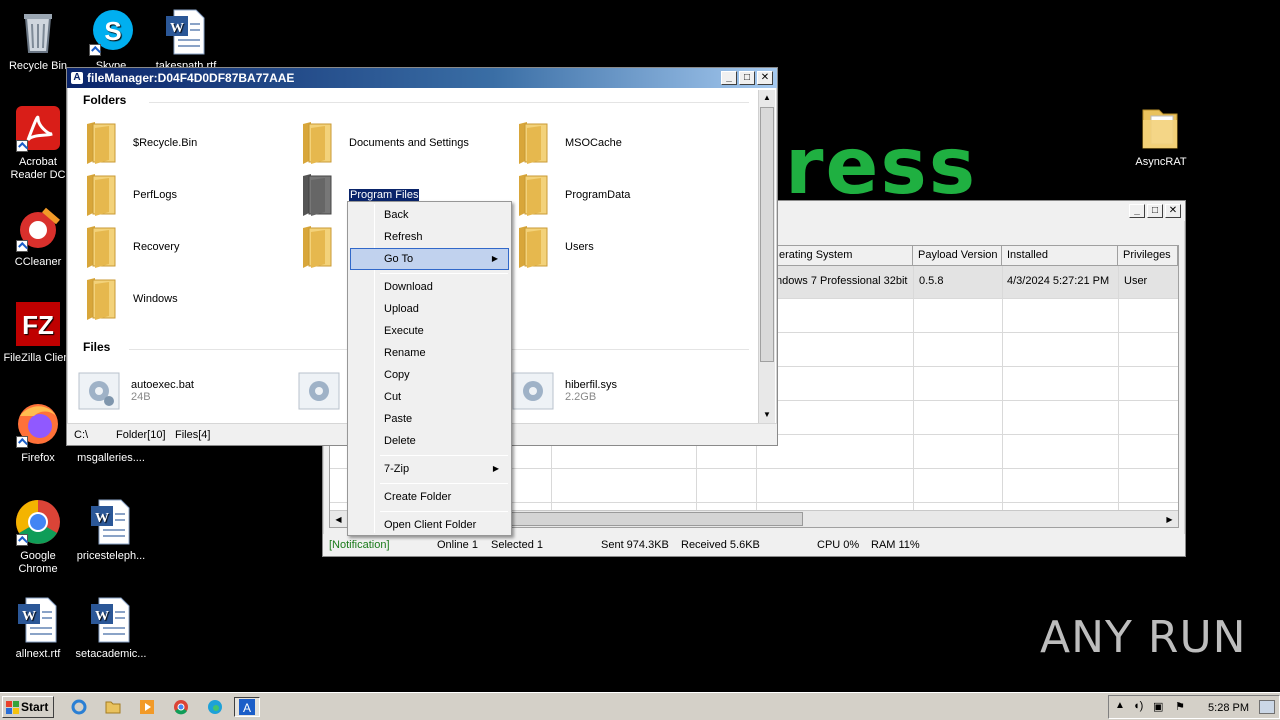 This screenshot has height=720, width=1280. What do you see at coordinates (1228, 708) in the screenshot?
I see `clock: 5:28 PM` at bounding box center [1228, 708].